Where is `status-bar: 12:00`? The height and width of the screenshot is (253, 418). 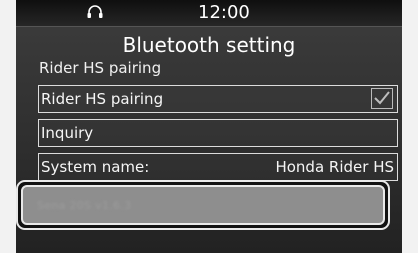
status-bar: 12:00 is located at coordinates (209, 13).